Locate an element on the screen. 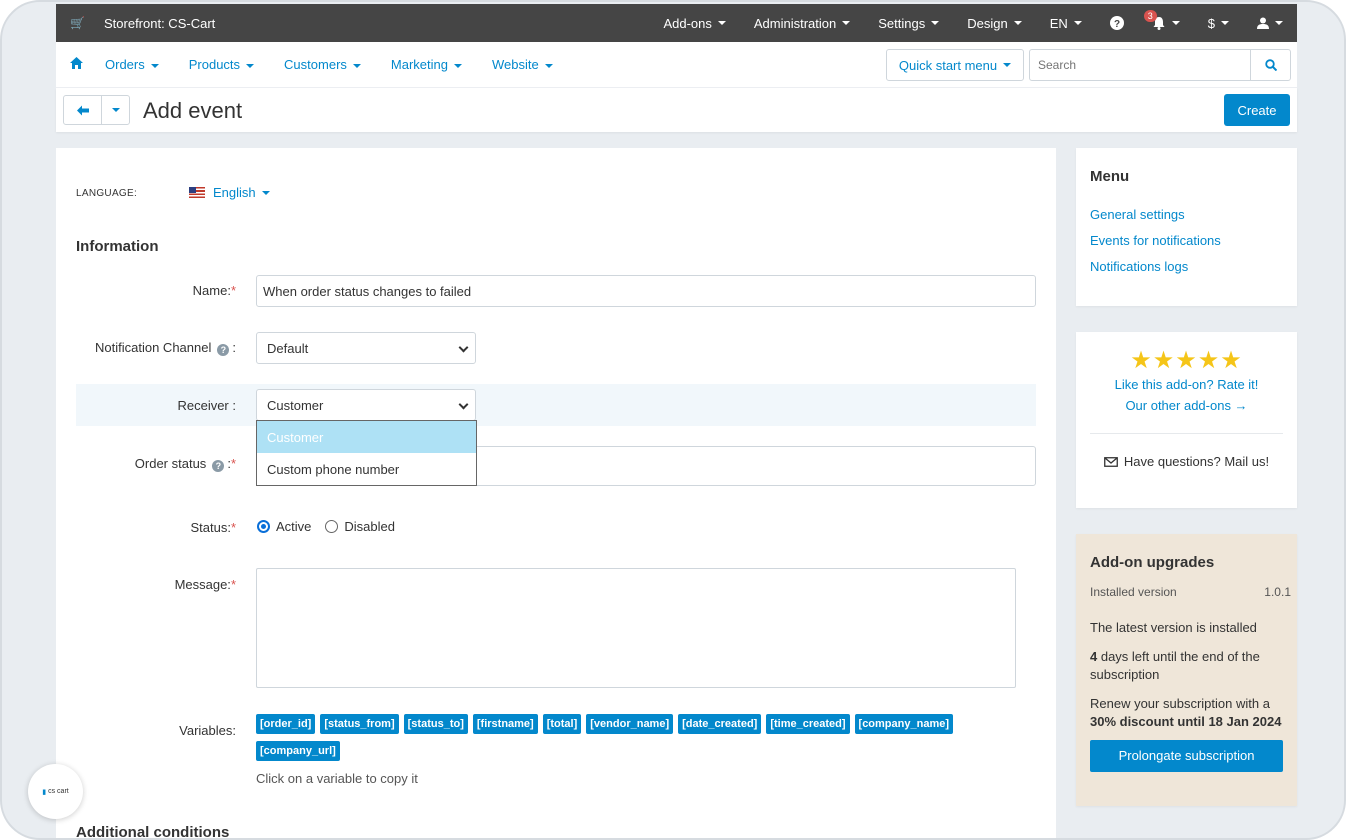 Image resolution: width=1346 pixels, height=840 pixels. mail-us-link: Have questions? Mail us! is located at coordinates (1186, 461).